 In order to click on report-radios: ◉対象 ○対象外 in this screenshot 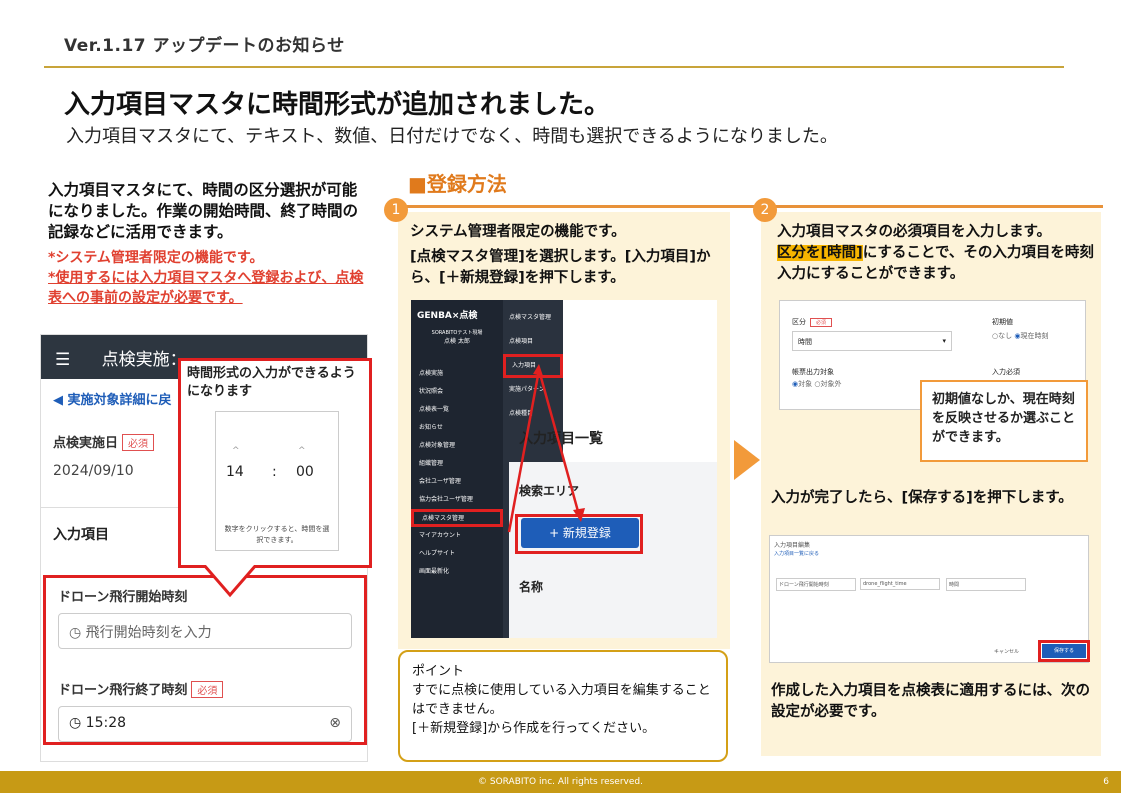, I will do `click(816, 384)`.